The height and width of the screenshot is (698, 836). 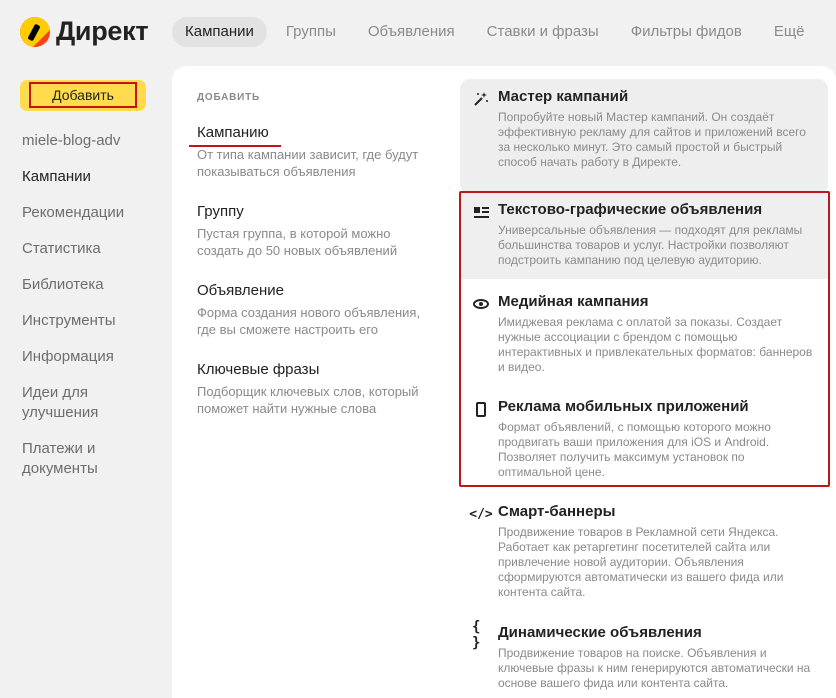 What do you see at coordinates (92, 459) in the screenshot?
I see `sidebar-item-payments: Платежи и документы` at bounding box center [92, 459].